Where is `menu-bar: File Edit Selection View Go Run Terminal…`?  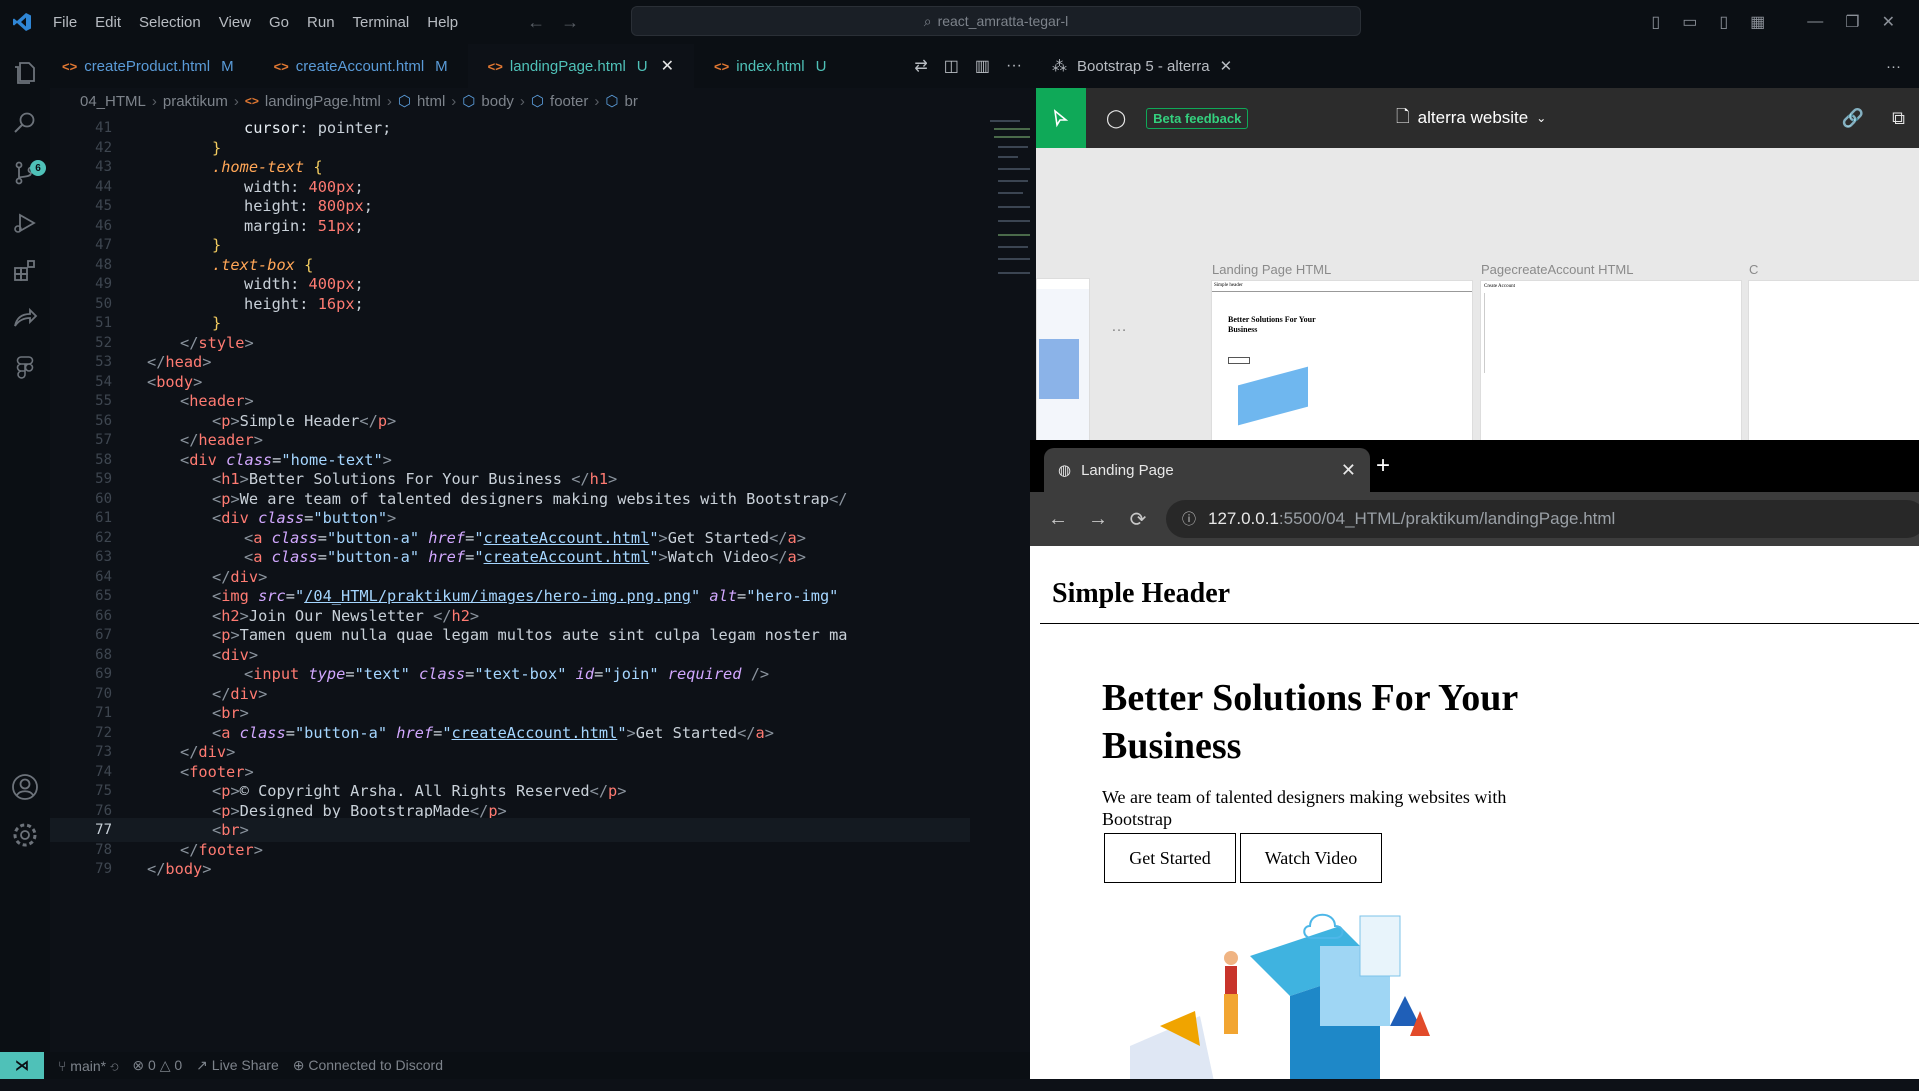 menu-bar: File Edit Selection View Go Run Terminal… is located at coordinates (255, 22).